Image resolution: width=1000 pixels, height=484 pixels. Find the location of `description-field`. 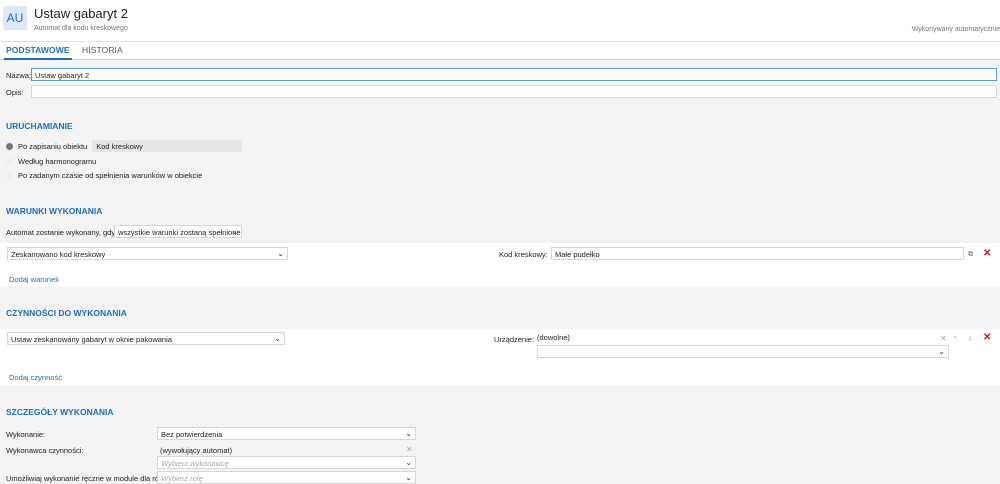

description-field is located at coordinates (514, 91).